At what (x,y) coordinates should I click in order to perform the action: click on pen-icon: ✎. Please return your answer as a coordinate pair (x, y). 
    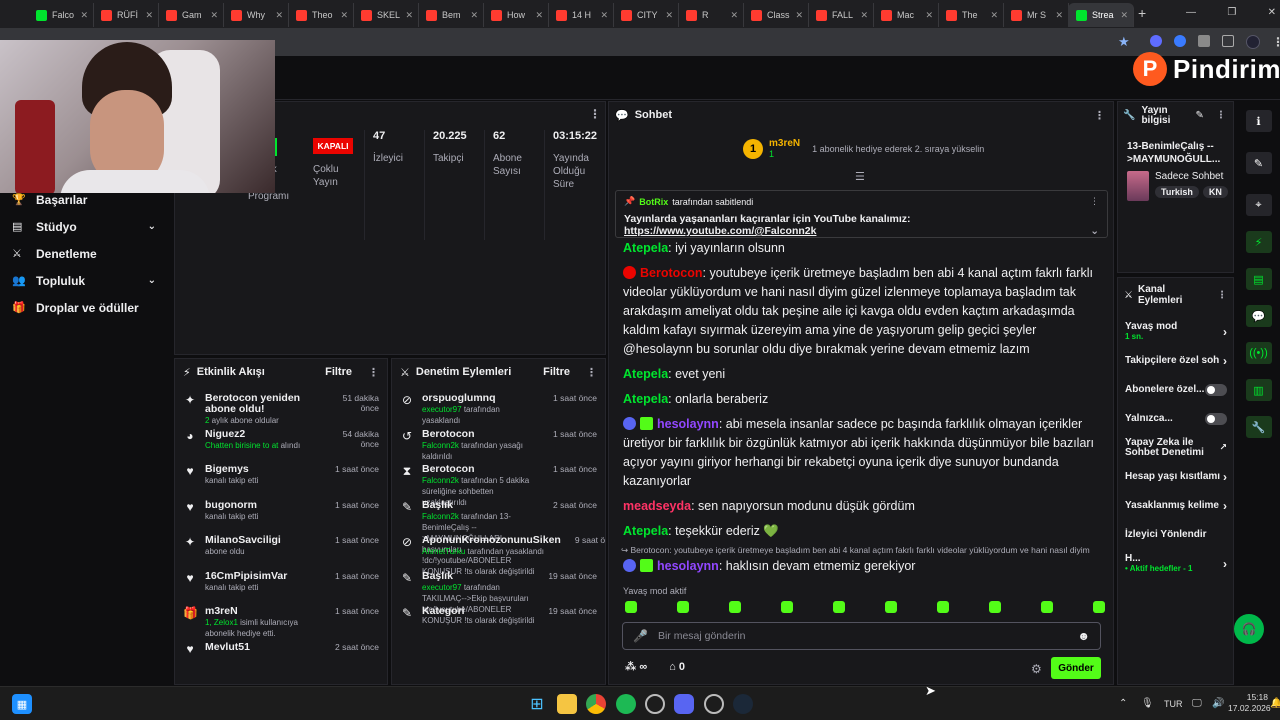
    Looking at the image, I should click on (1258, 163).